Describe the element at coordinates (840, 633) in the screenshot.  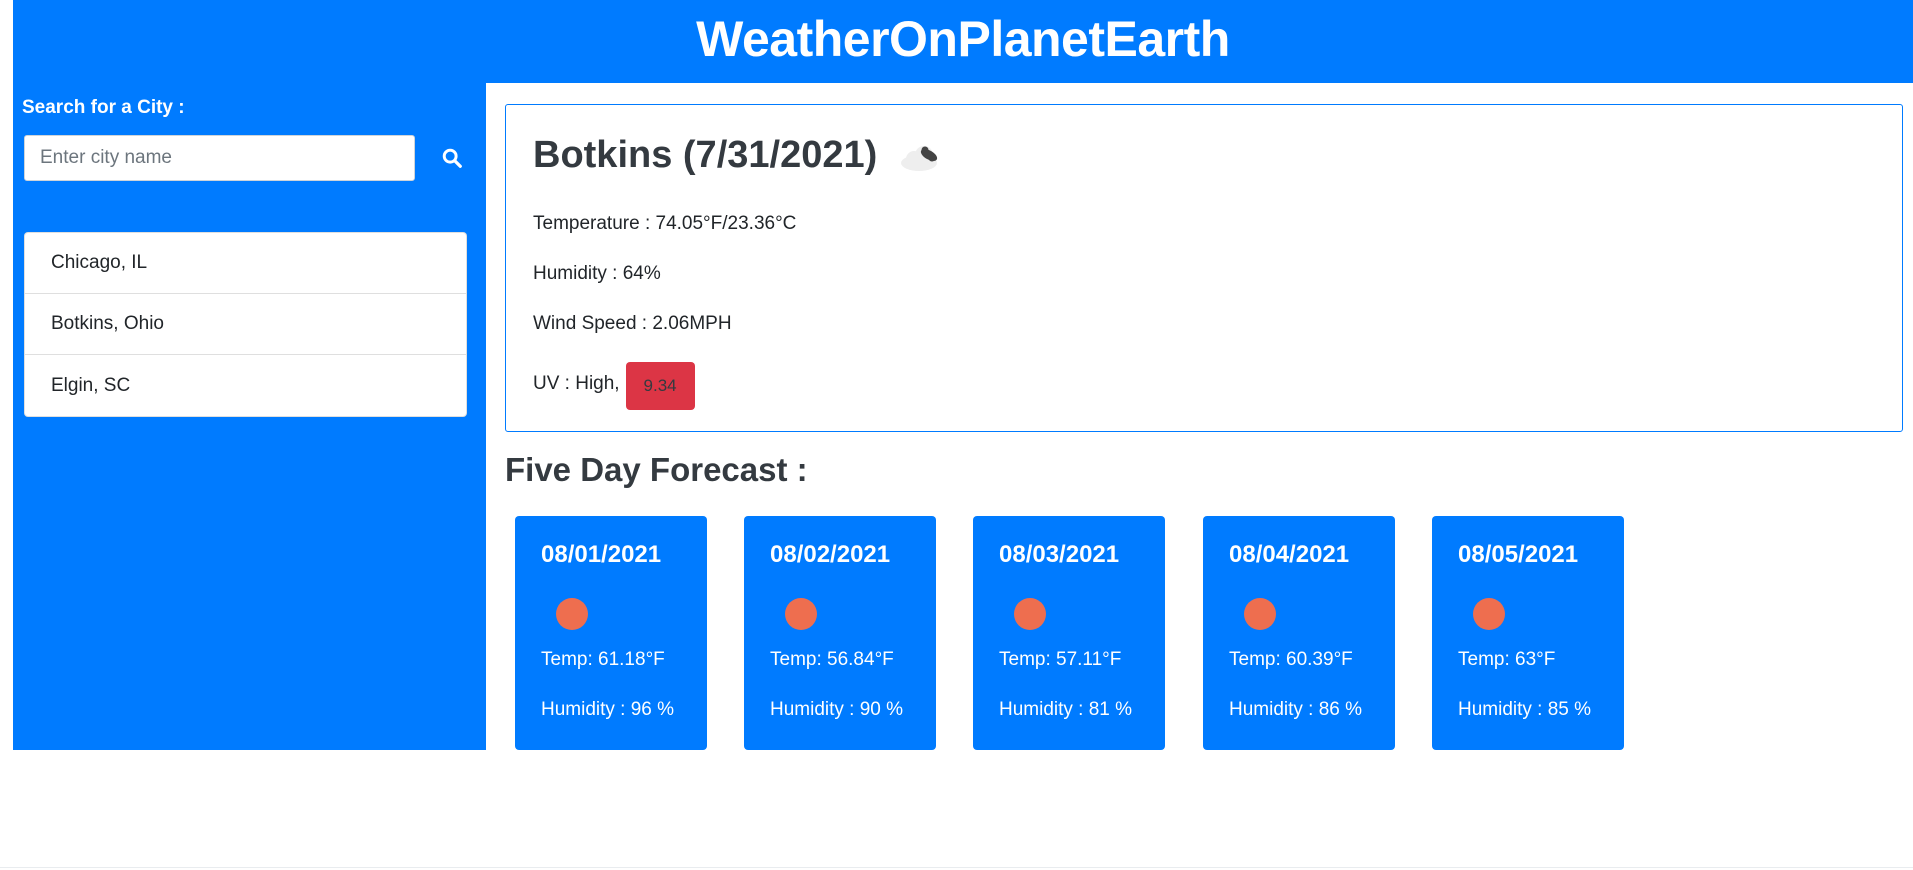
I see `forecast-card: 08/02/2021 Temp: 56.84°F Humidity : 90 %` at that location.